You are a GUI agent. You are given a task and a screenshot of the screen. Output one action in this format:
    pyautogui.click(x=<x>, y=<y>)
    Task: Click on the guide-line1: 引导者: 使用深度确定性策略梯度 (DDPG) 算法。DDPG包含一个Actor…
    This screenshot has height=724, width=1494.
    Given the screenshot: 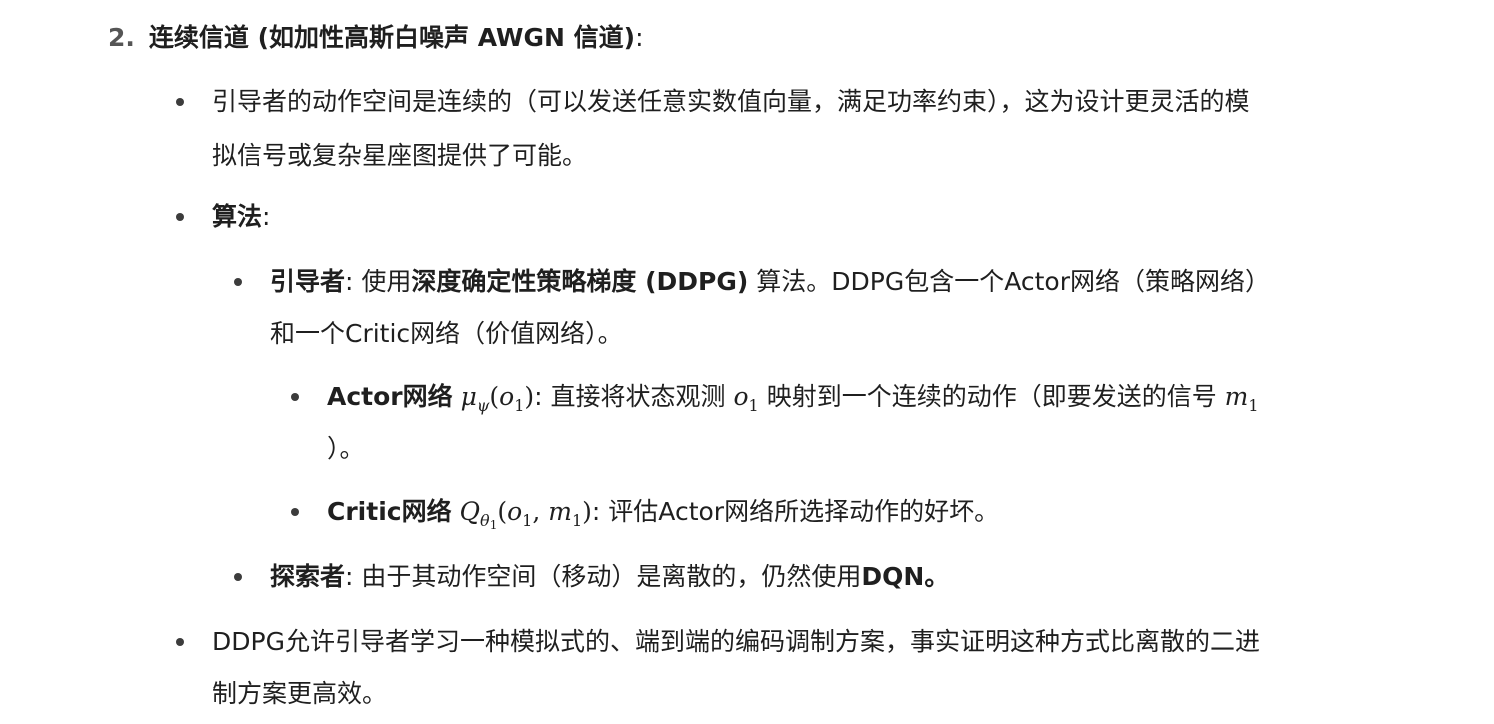 What is the action you would take?
    pyautogui.click(x=770, y=282)
    